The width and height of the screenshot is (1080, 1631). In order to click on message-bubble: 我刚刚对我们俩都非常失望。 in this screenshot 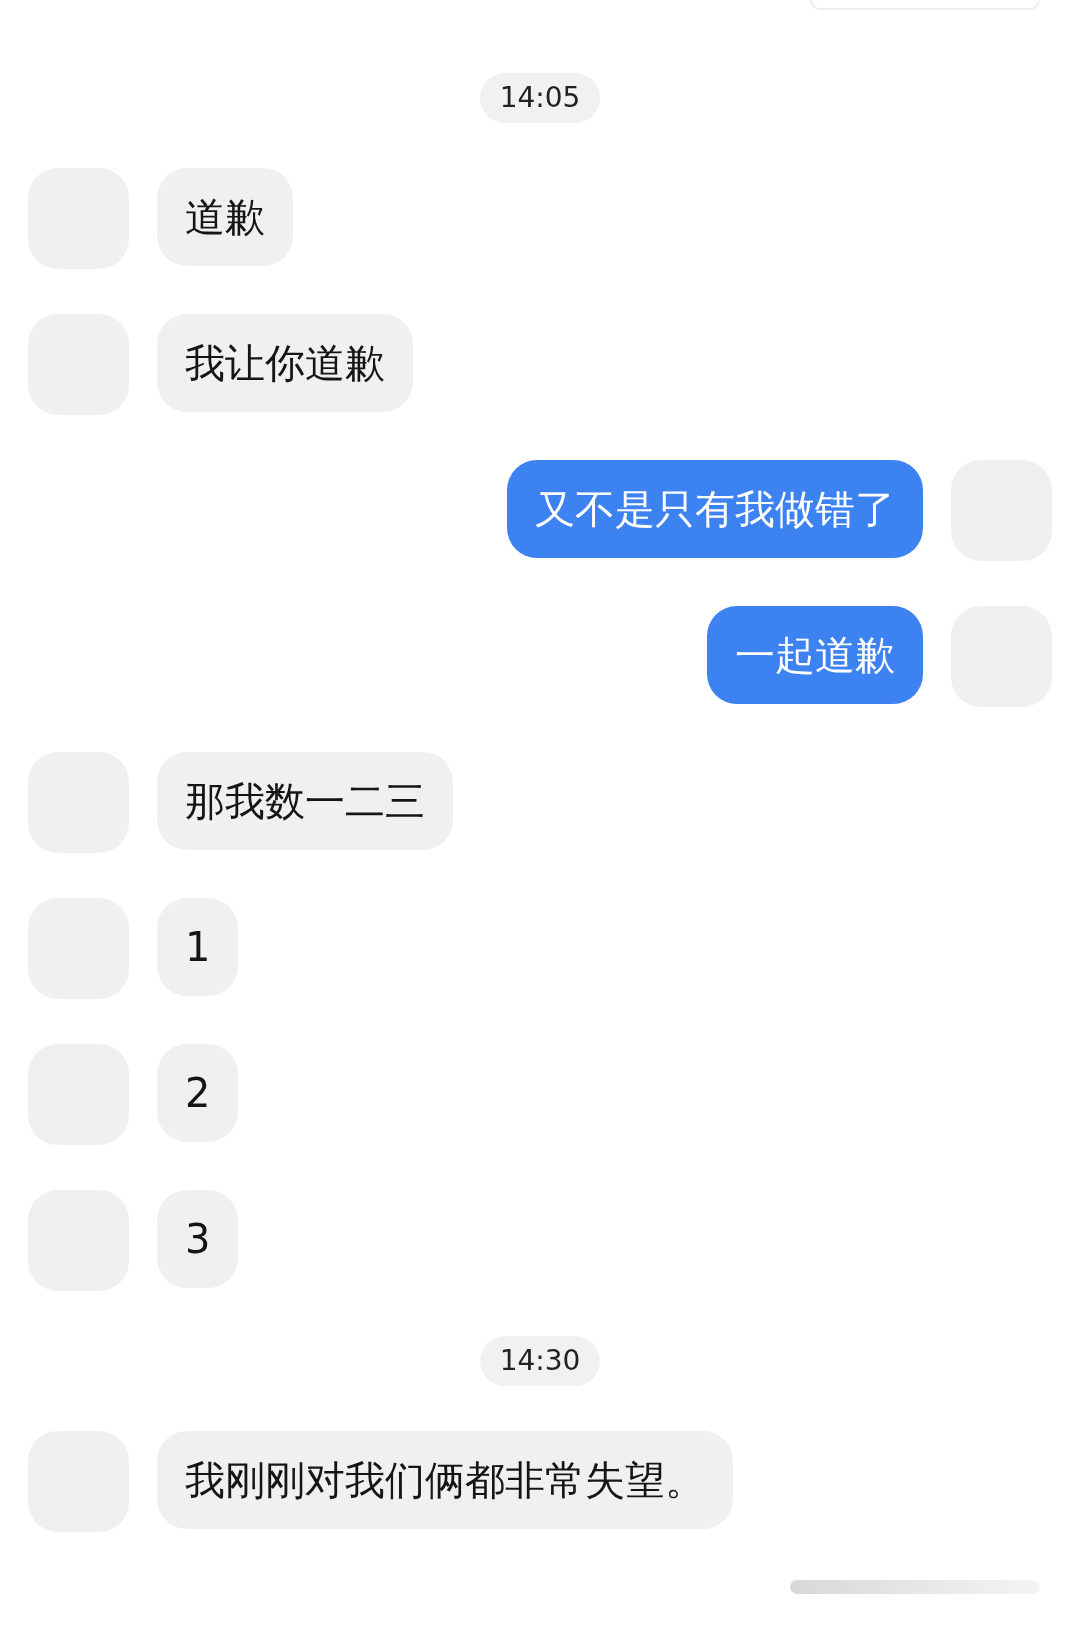, I will do `click(445, 1480)`.